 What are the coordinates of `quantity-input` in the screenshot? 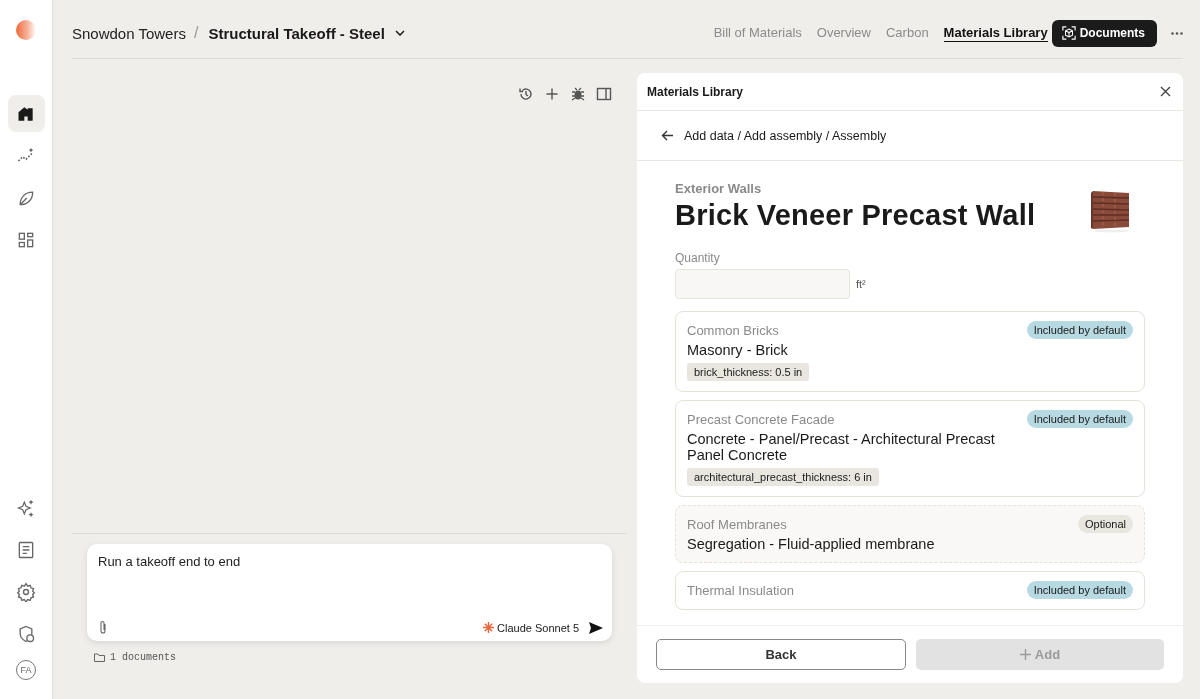 It's located at (762, 284).